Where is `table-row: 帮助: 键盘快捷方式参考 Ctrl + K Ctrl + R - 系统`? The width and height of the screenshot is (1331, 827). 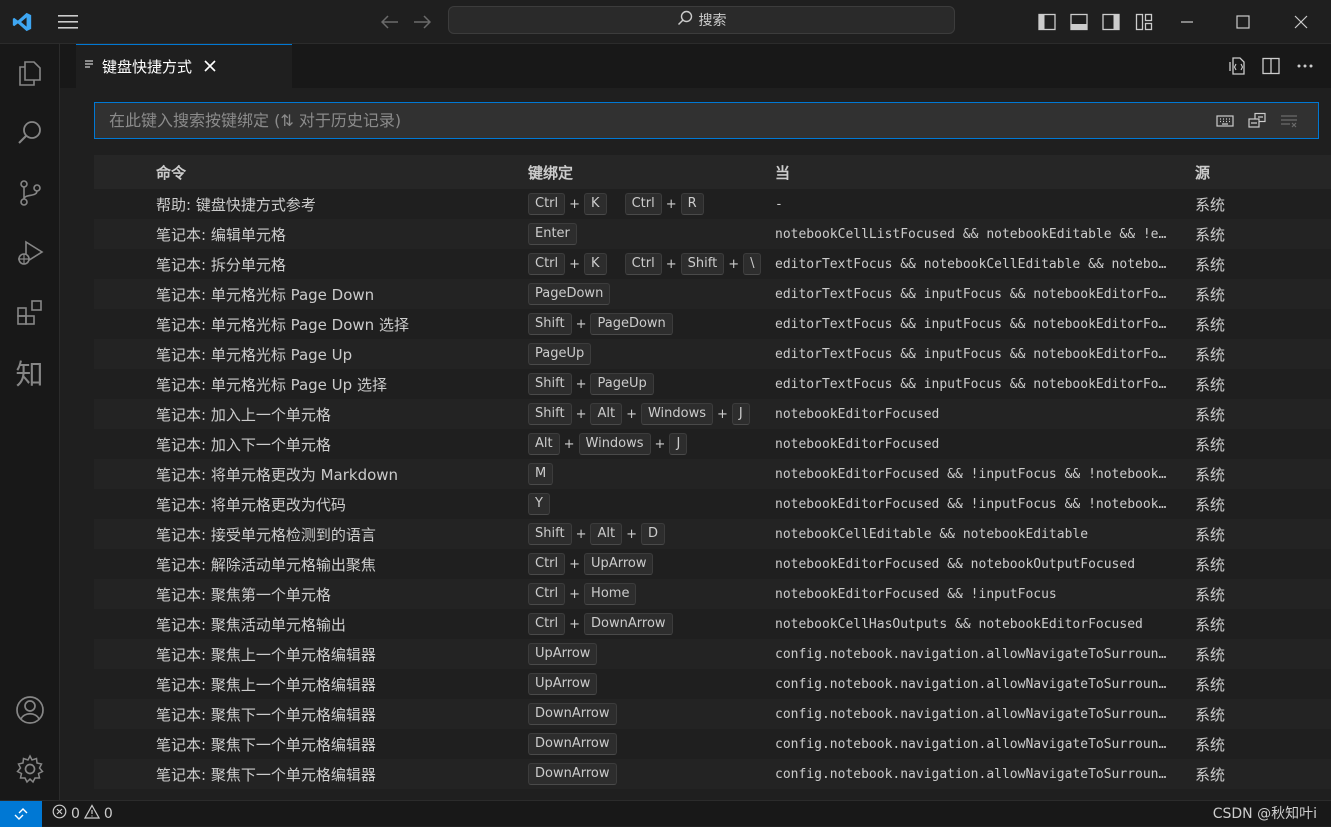
table-row: 帮助: 键盘快捷方式参考 Ctrl + K Ctrl + R - 系统 is located at coordinates (712, 204).